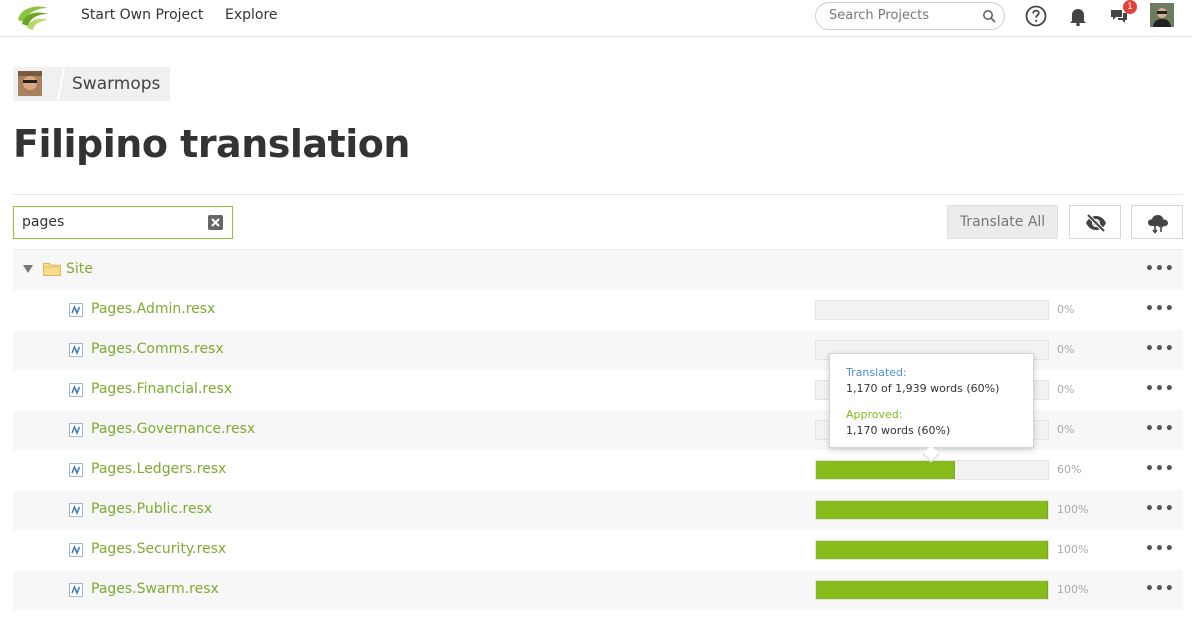 Image resolution: width=1192 pixels, height=631 pixels. I want to click on eye-slash-icon, so click(1096, 223).